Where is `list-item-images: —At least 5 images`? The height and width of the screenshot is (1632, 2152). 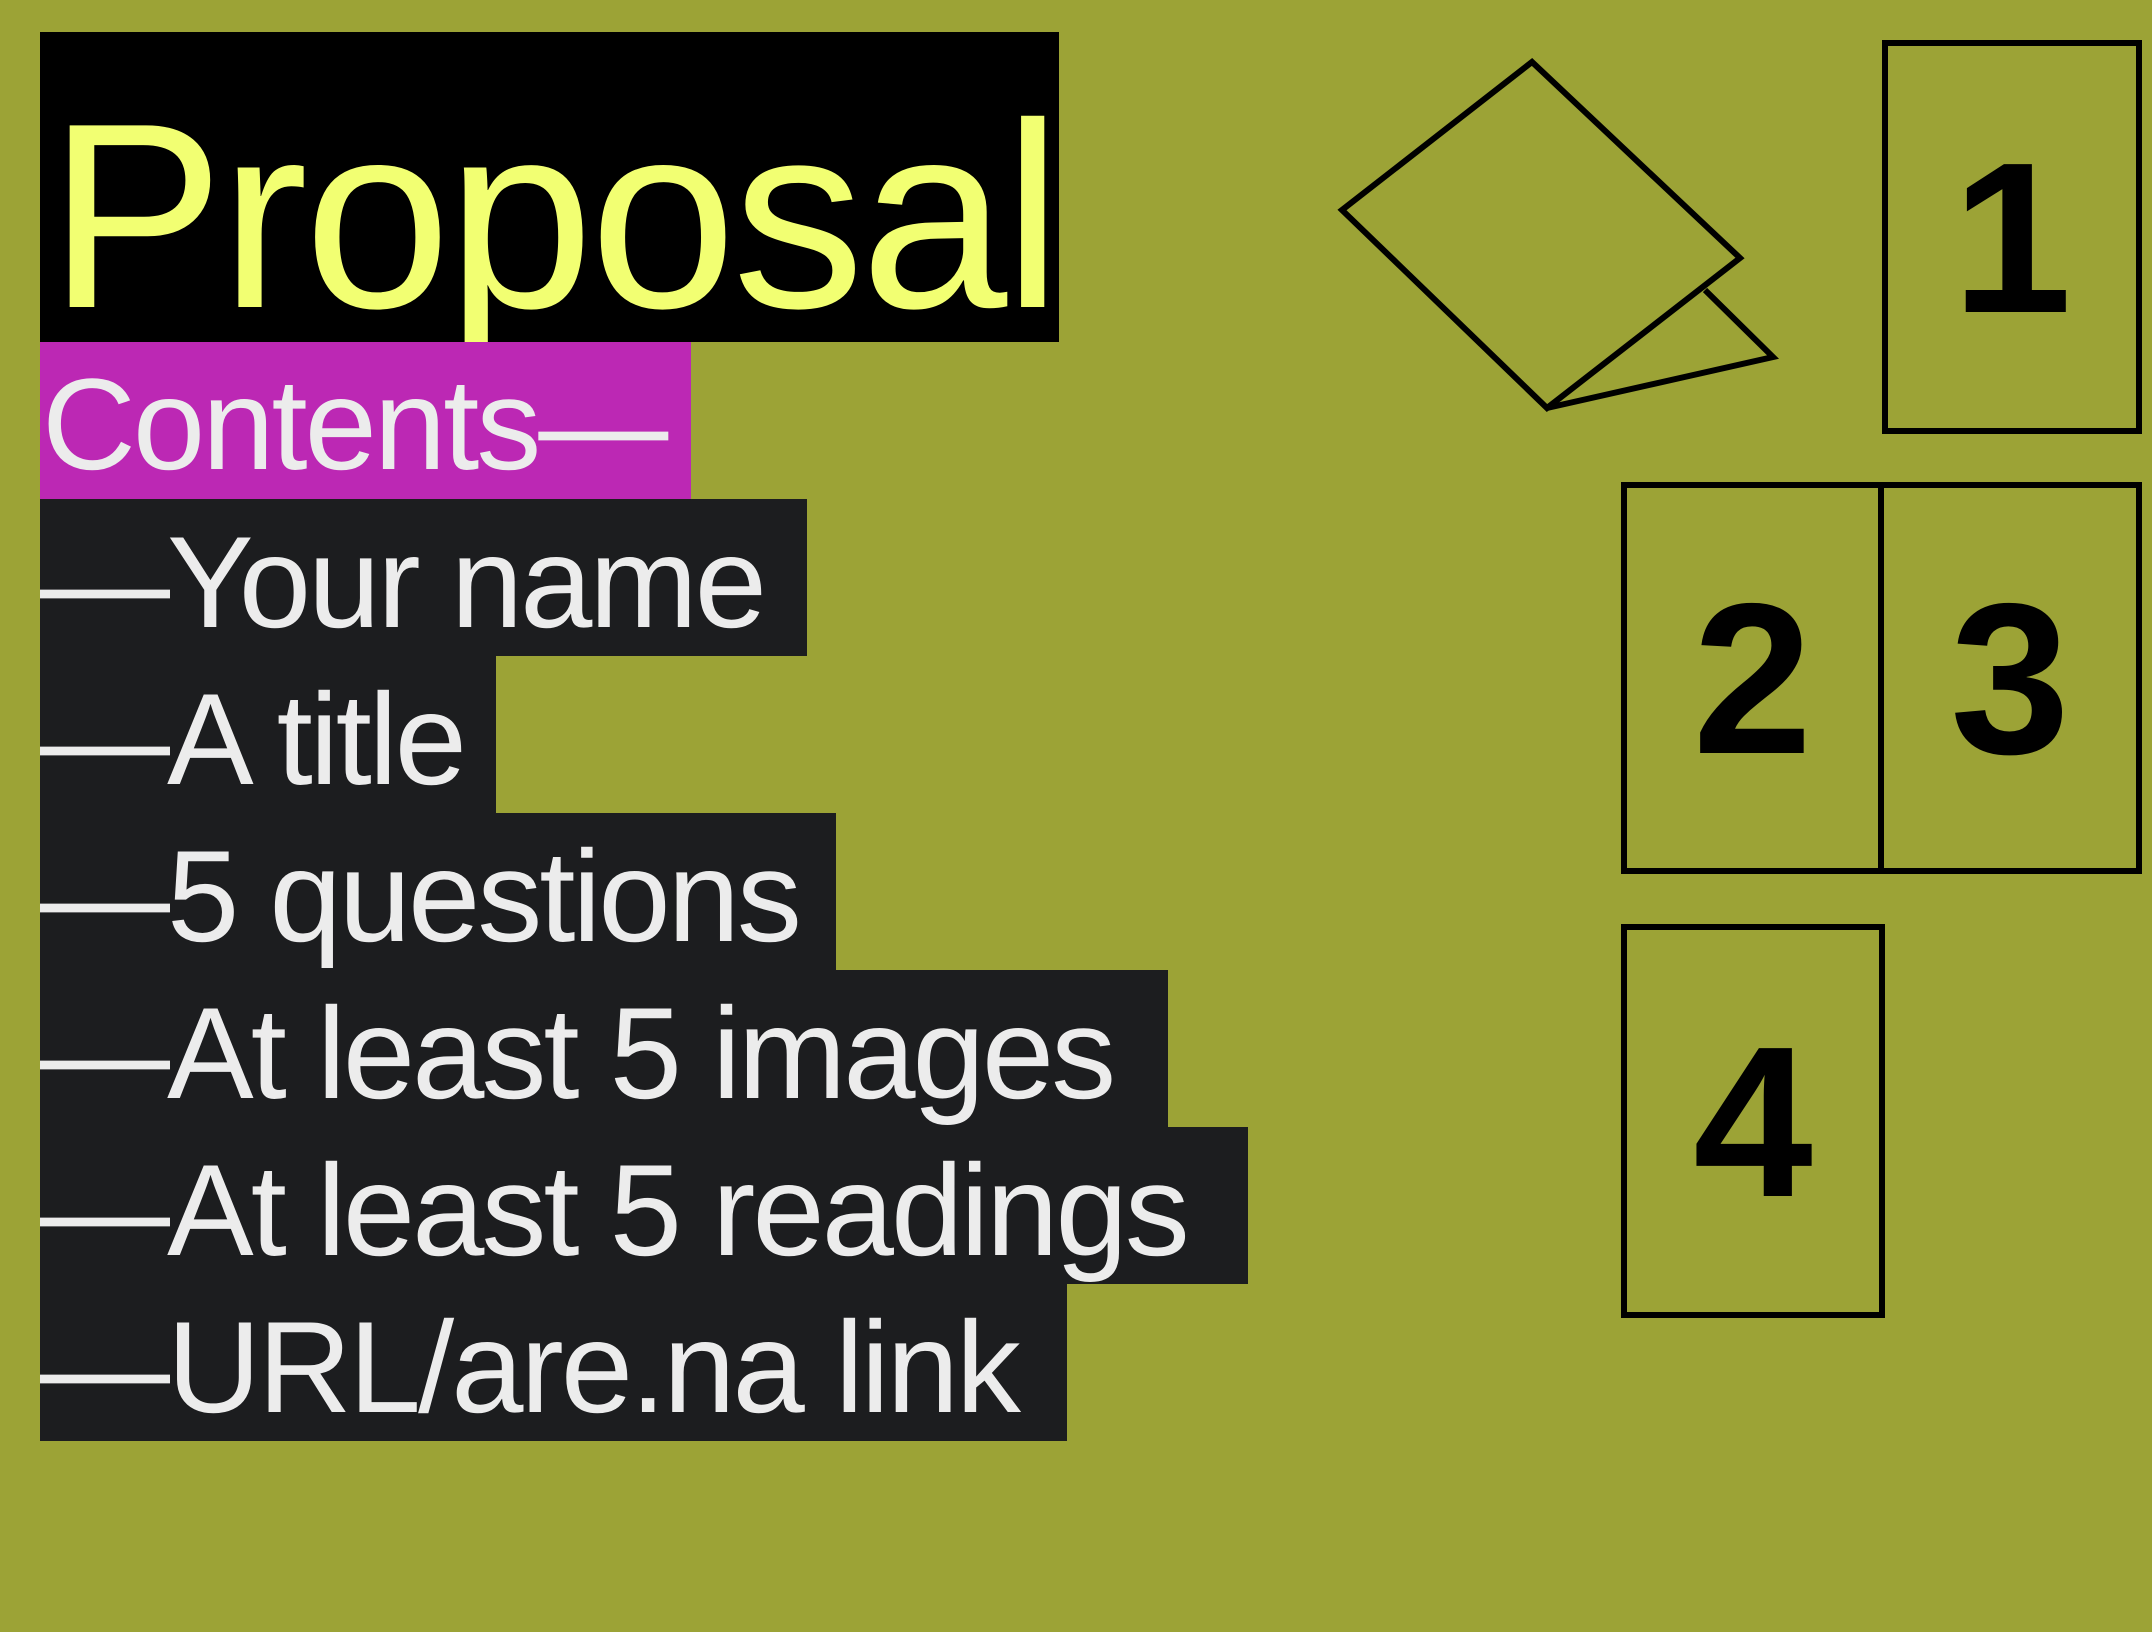 list-item-images: —At least 5 images is located at coordinates (604, 1048).